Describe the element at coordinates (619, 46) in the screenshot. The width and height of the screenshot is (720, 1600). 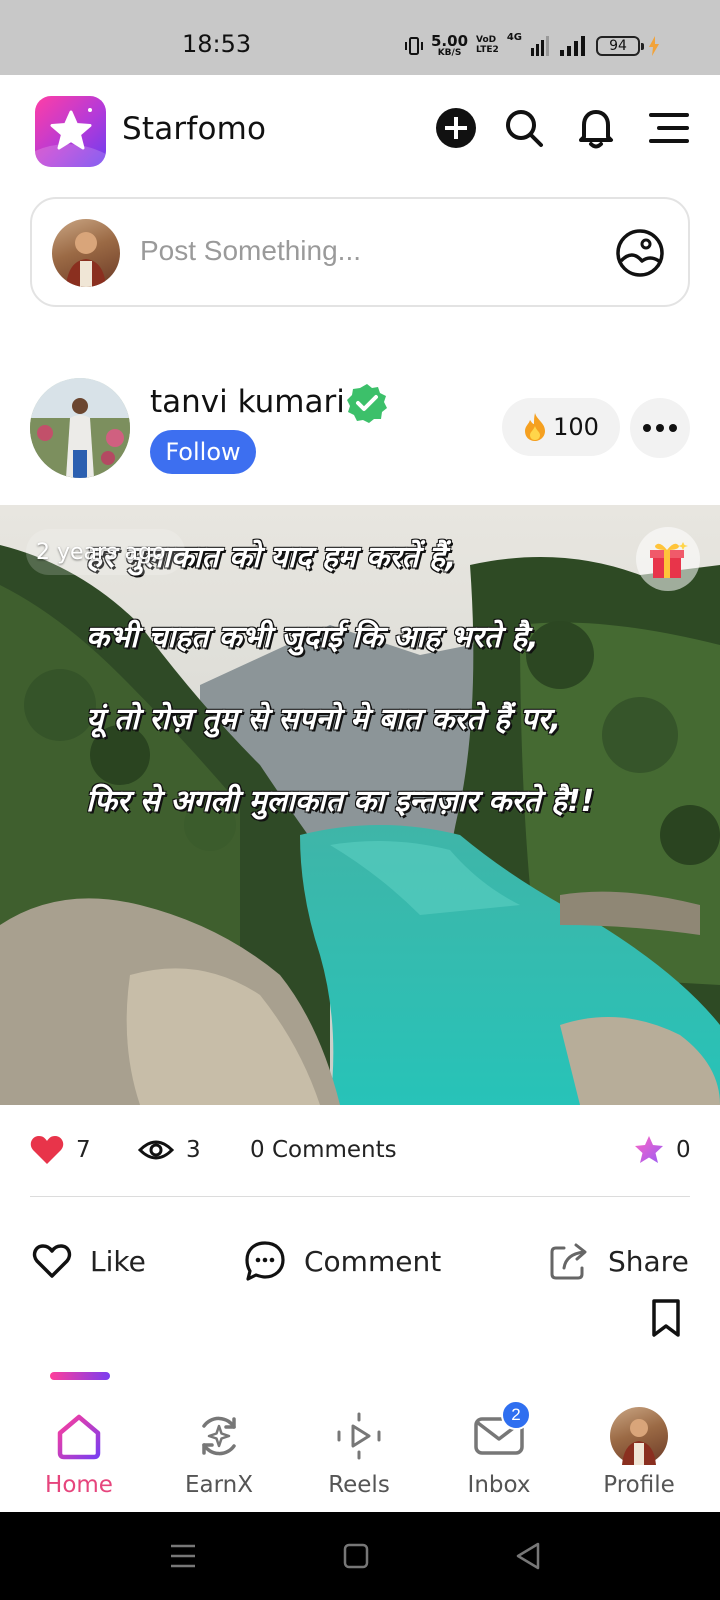
I see `battery-icon: 94` at that location.